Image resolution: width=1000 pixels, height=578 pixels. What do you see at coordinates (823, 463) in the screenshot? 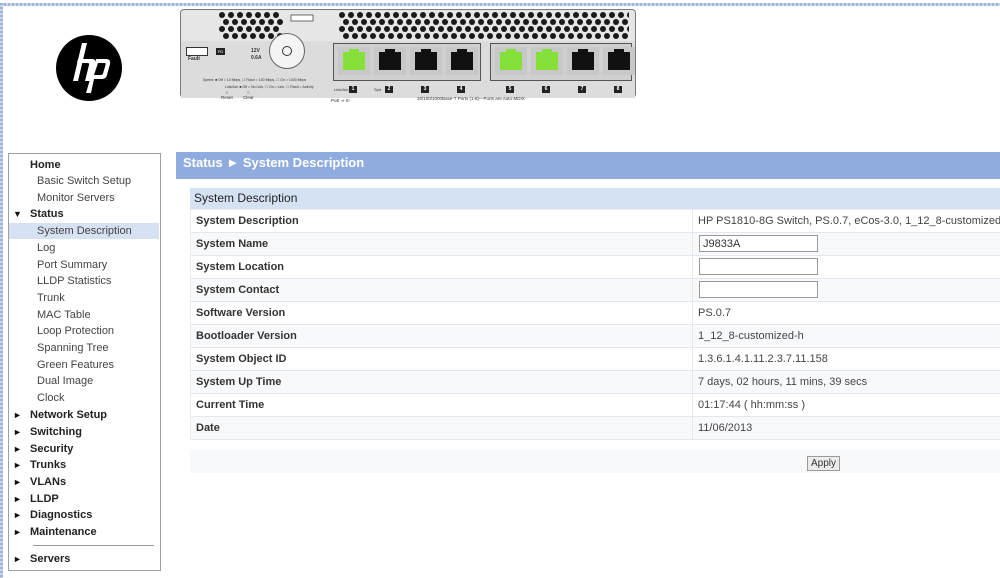
I see `apply-button: Apply` at bounding box center [823, 463].